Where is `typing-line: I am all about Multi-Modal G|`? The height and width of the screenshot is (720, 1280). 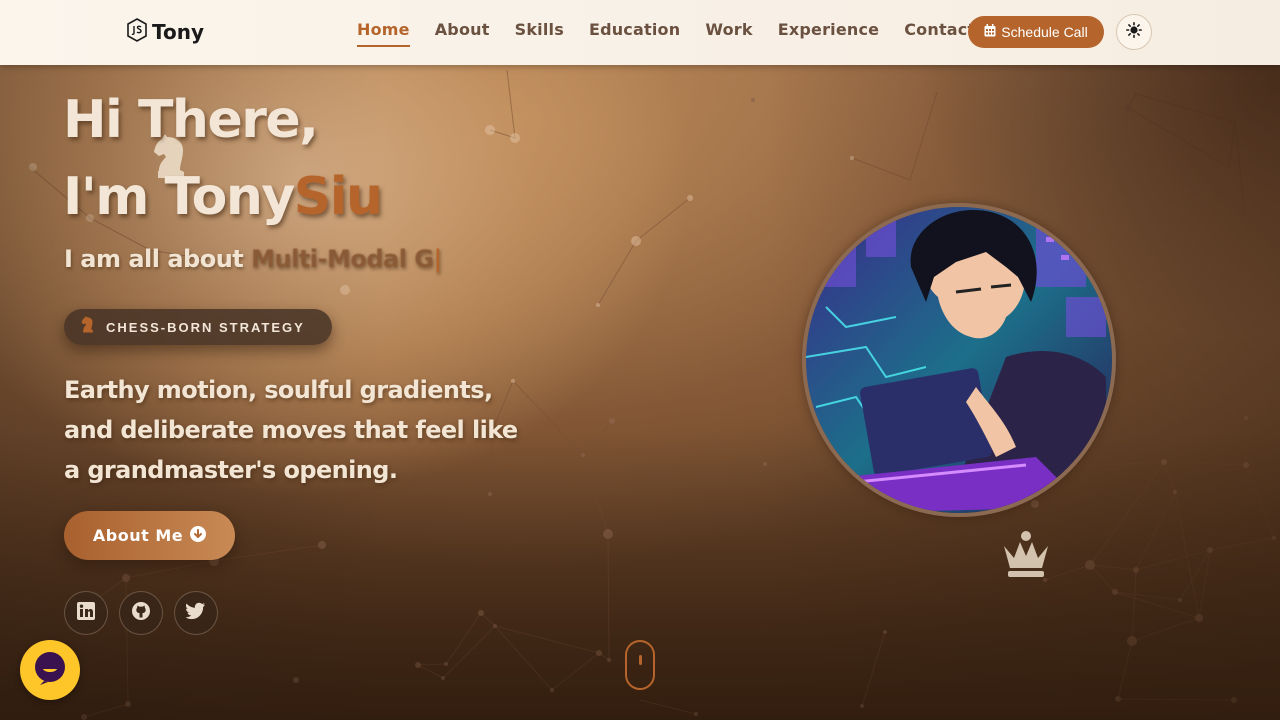
typing-line: I am all about Multi-Modal G| is located at coordinates (253, 259).